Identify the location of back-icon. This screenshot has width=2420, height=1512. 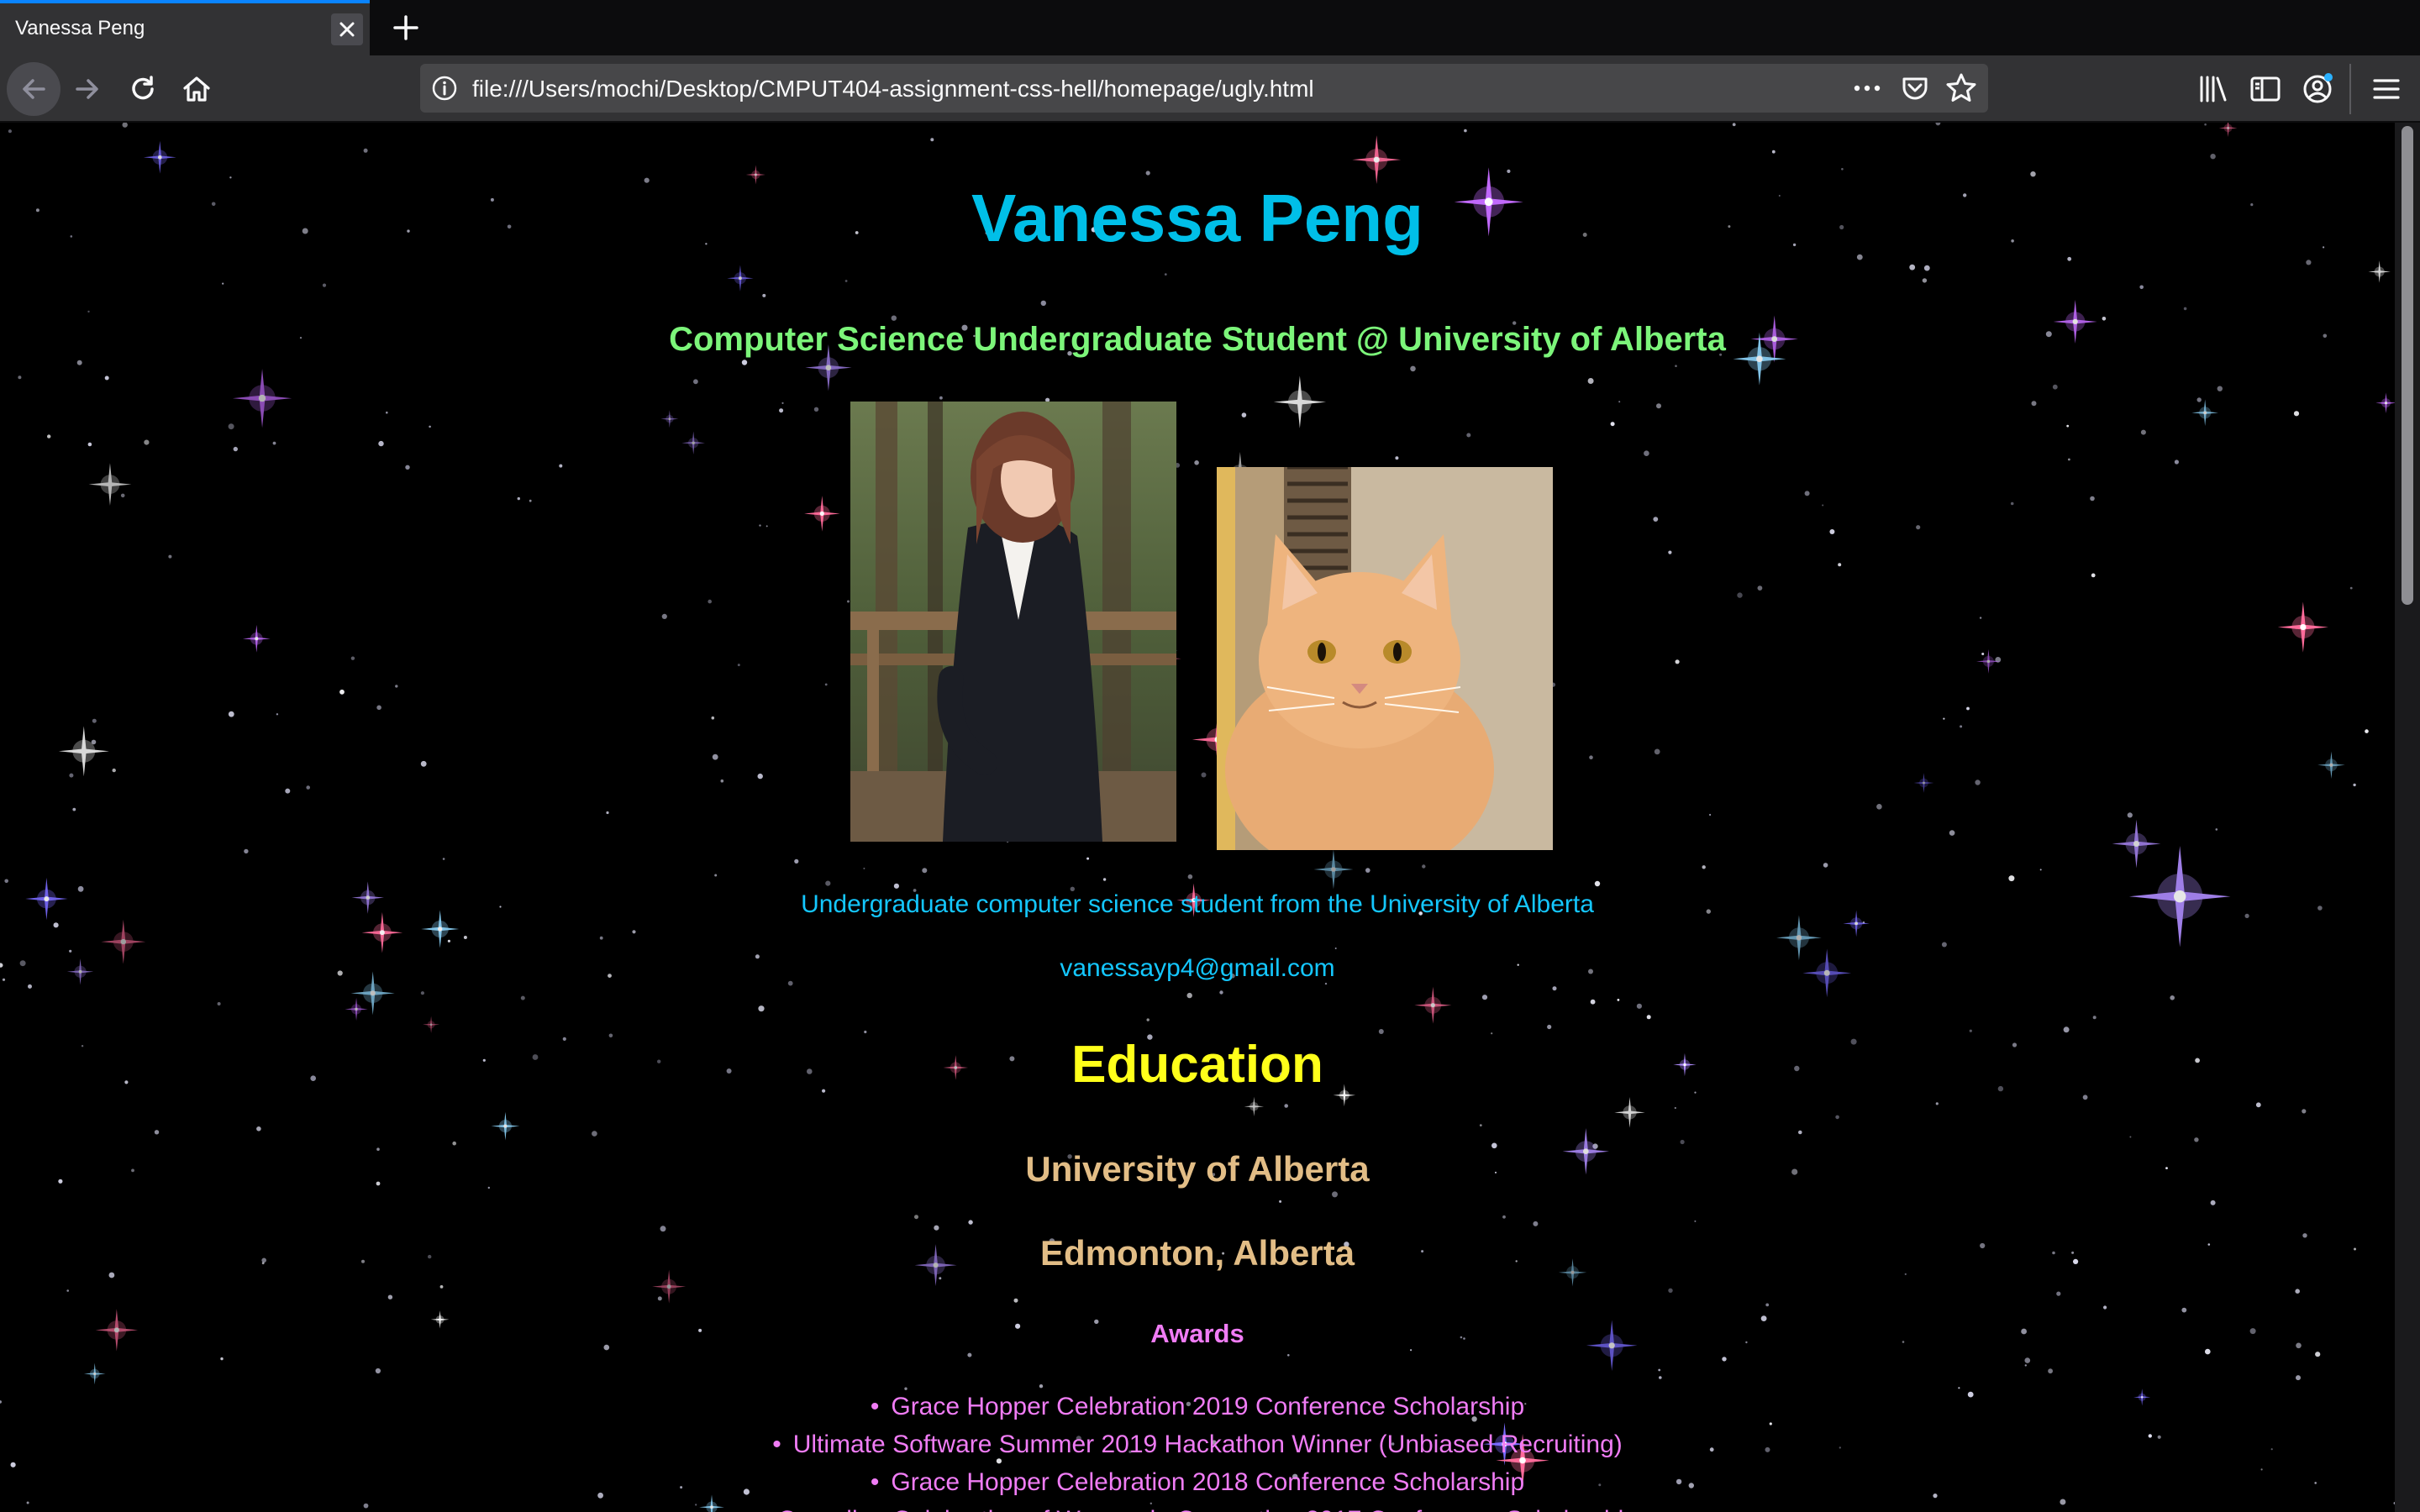
(34, 89).